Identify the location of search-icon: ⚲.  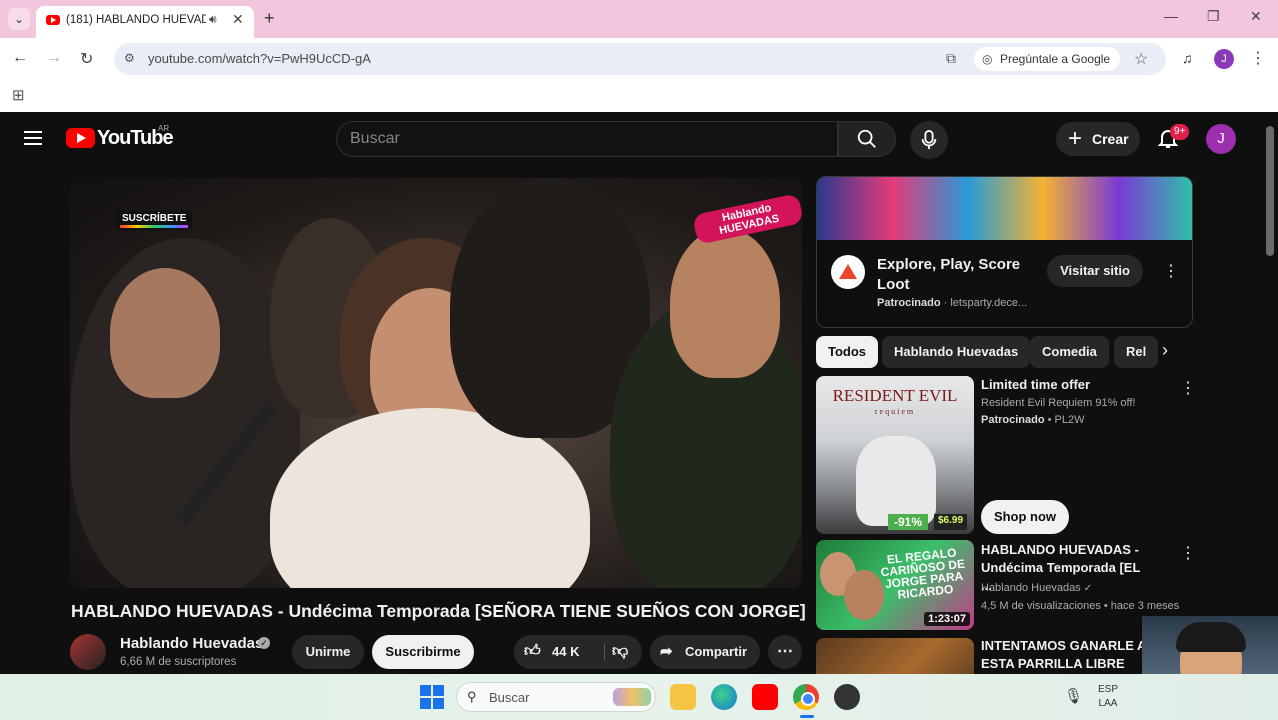
(472, 696).